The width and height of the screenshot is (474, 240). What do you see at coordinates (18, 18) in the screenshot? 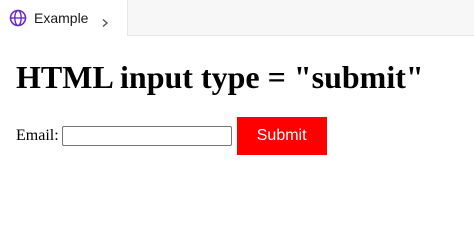
I see `globe-icon` at bounding box center [18, 18].